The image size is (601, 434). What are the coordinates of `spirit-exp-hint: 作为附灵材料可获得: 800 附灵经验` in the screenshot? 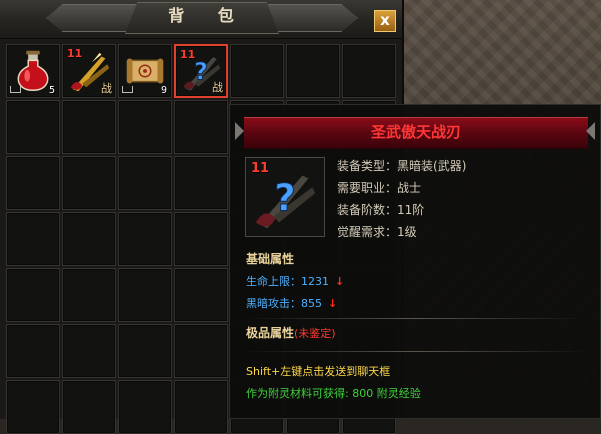 It's located at (333, 393).